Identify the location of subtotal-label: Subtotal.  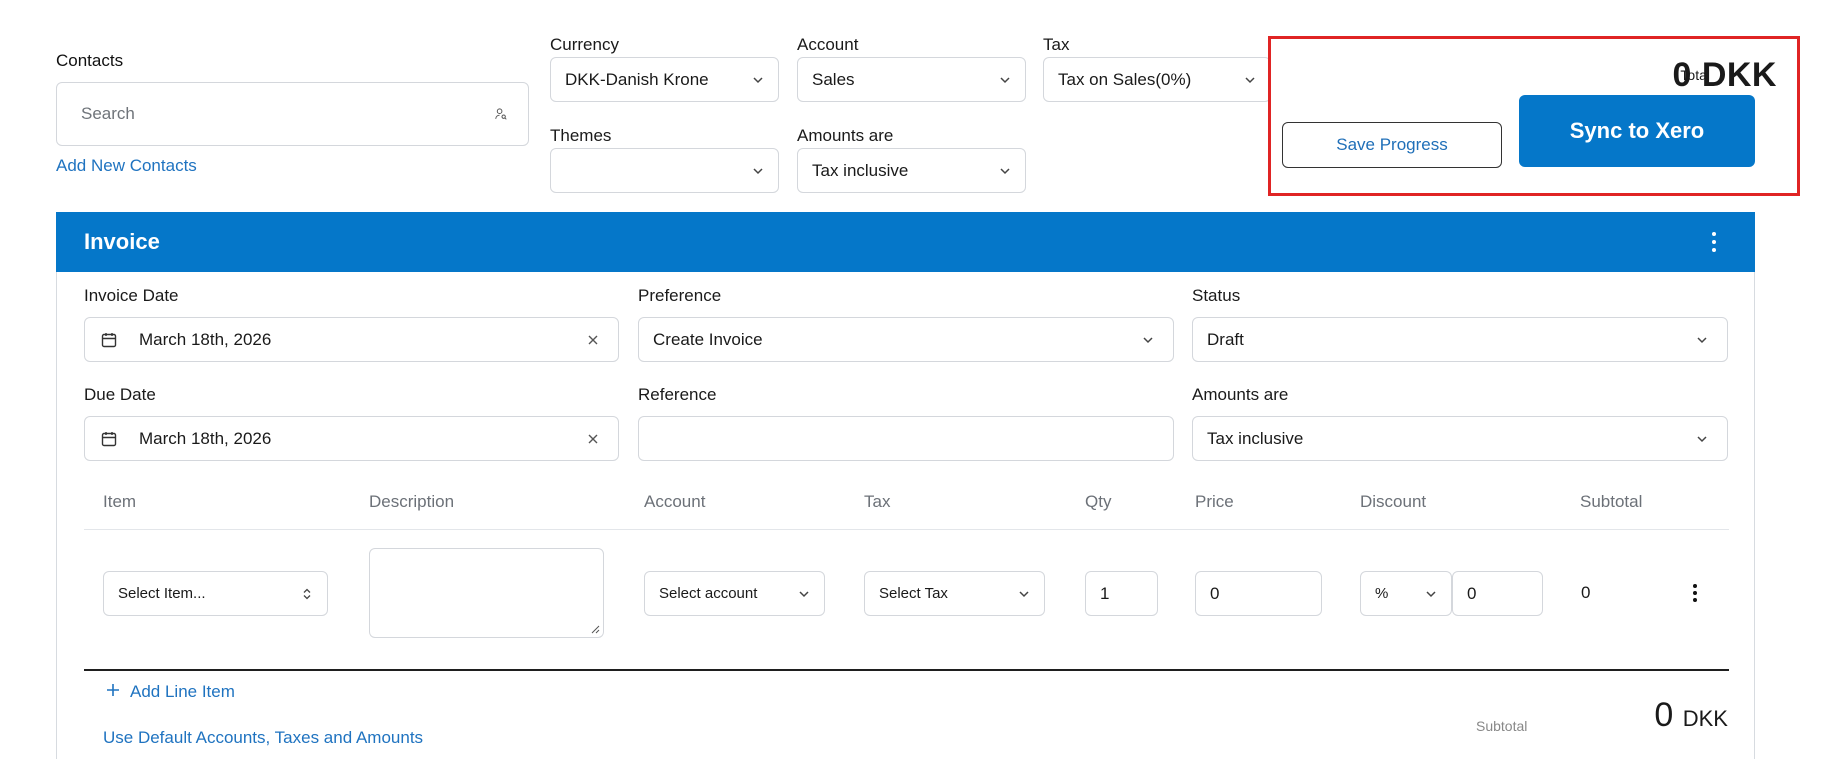
(1502, 726).